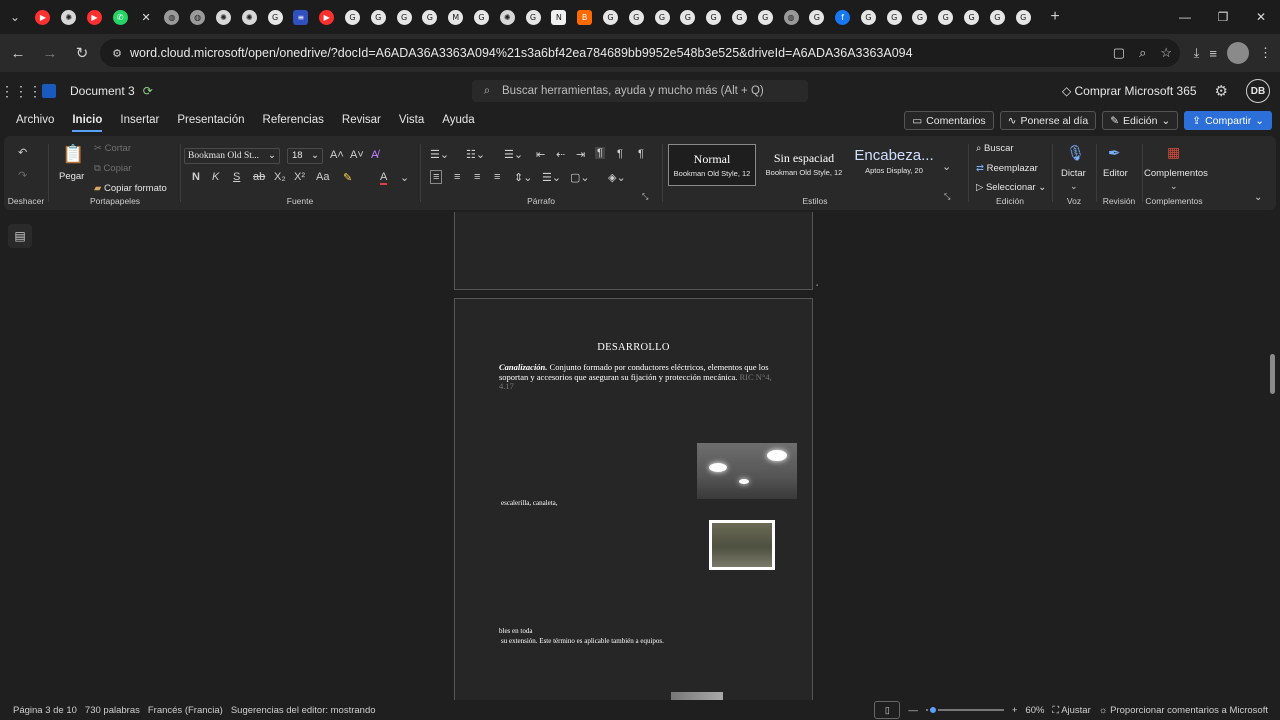  I want to click on previous-page, so click(633, 251).